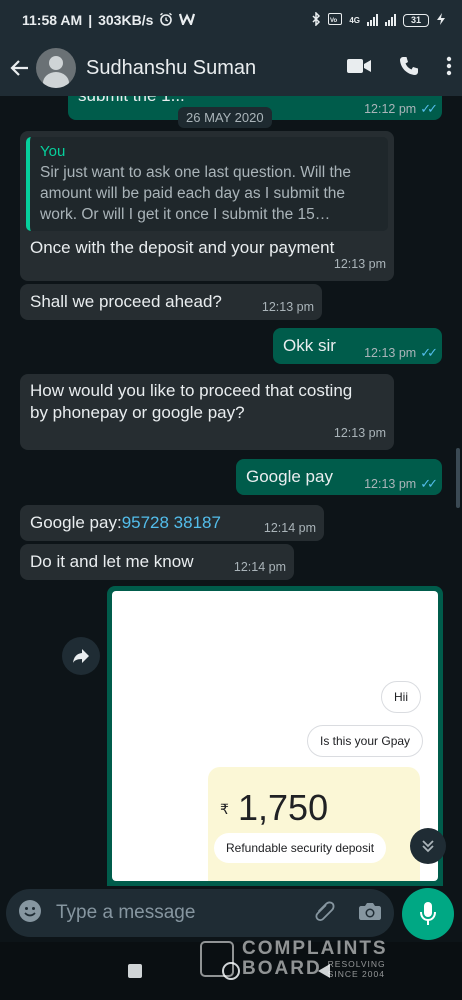  What do you see at coordinates (441, 20) in the screenshot?
I see `charging-icon` at bounding box center [441, 20].